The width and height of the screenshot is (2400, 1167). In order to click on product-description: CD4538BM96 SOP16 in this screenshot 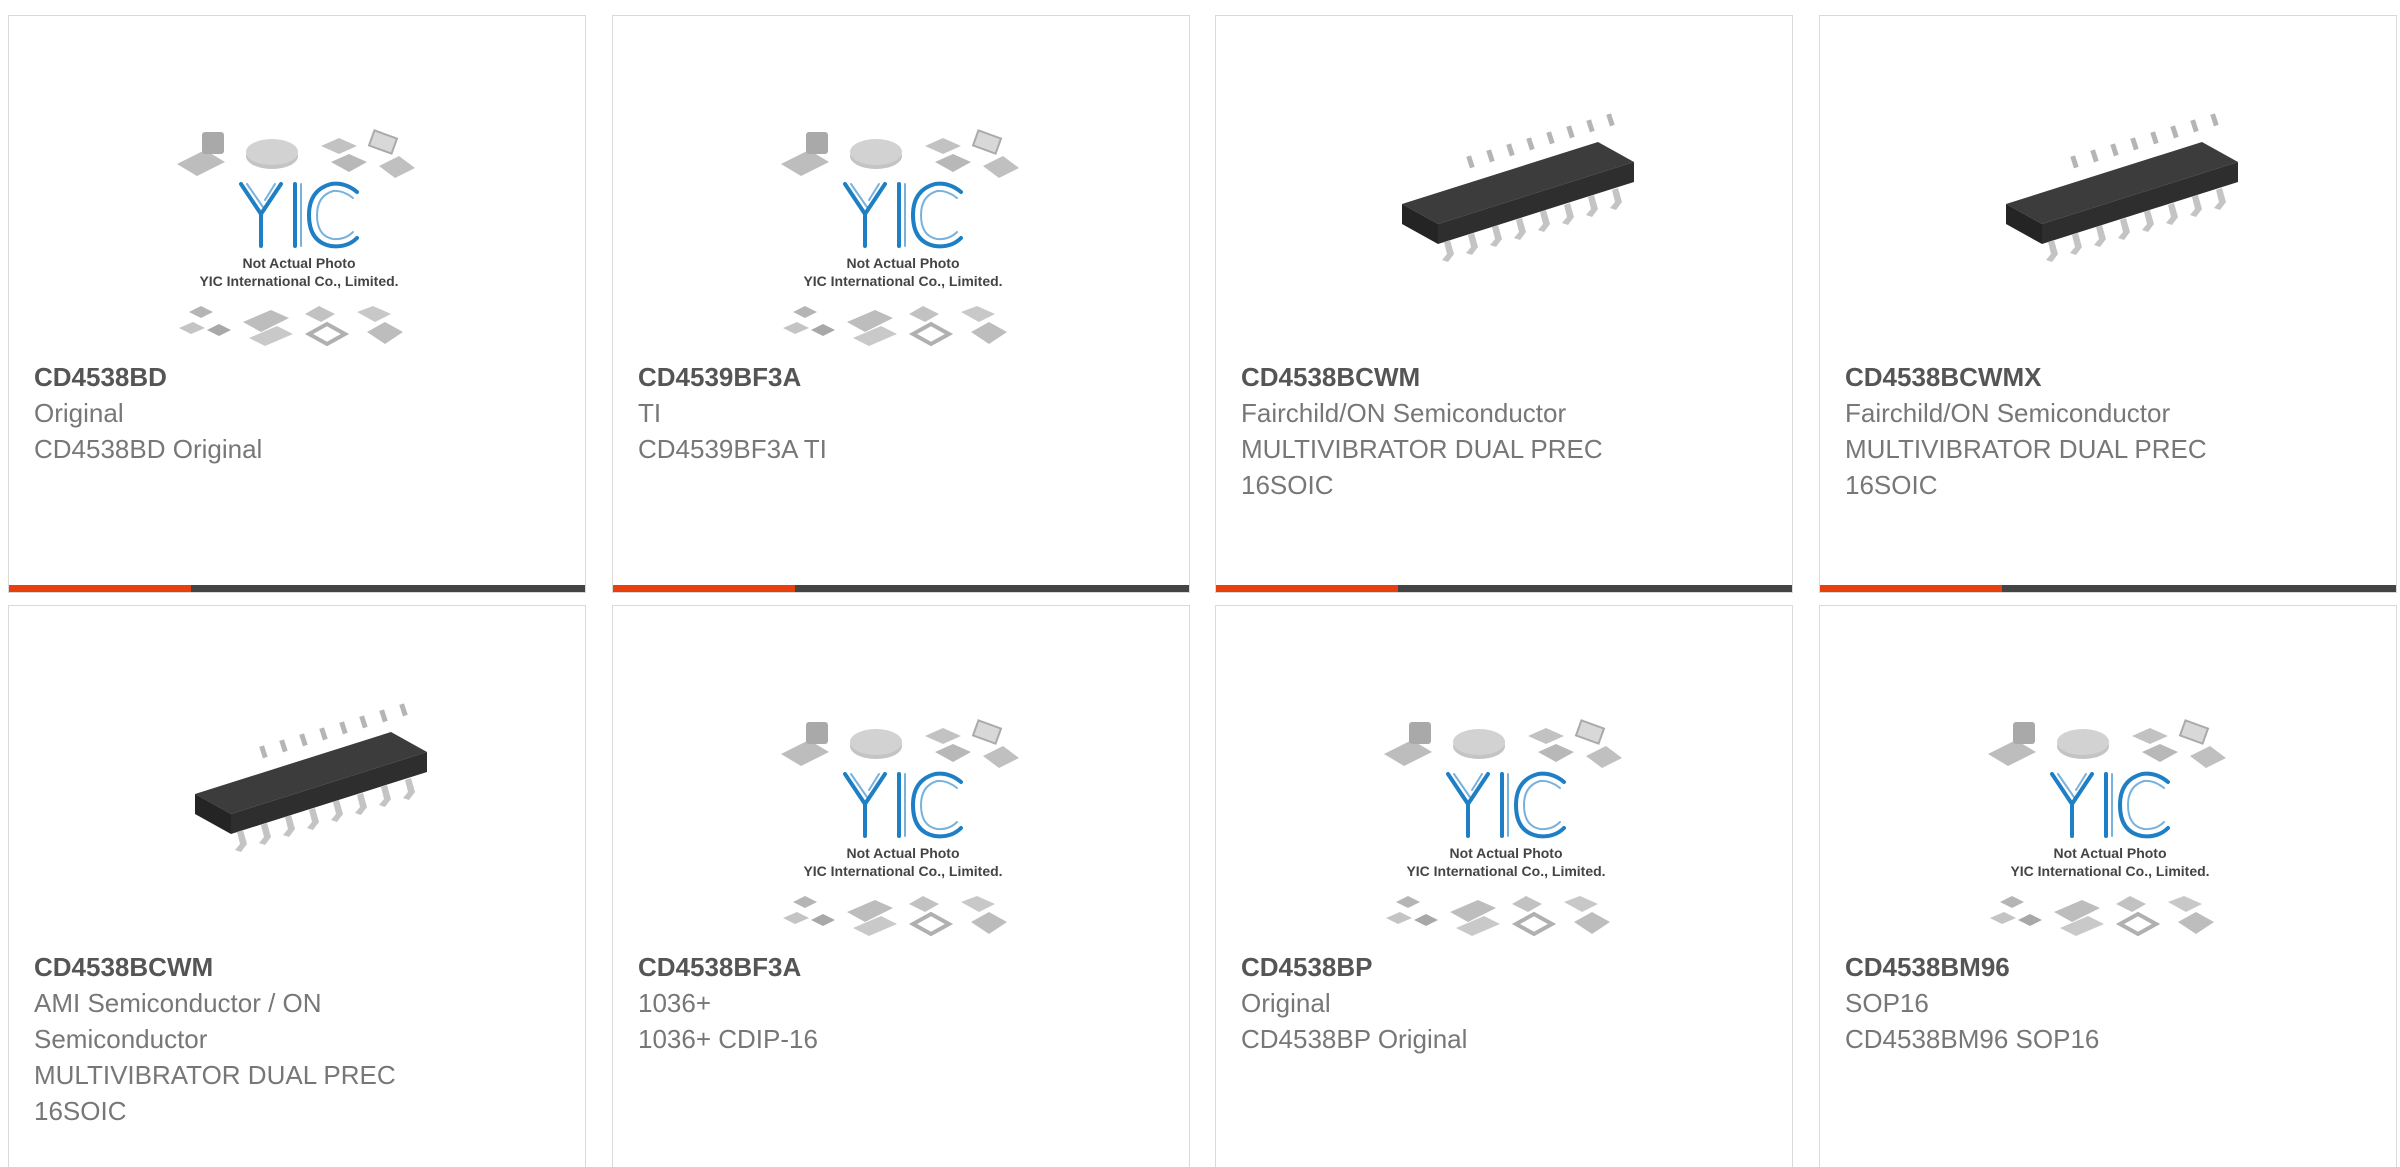, I will do `click(1972, 1039)`.